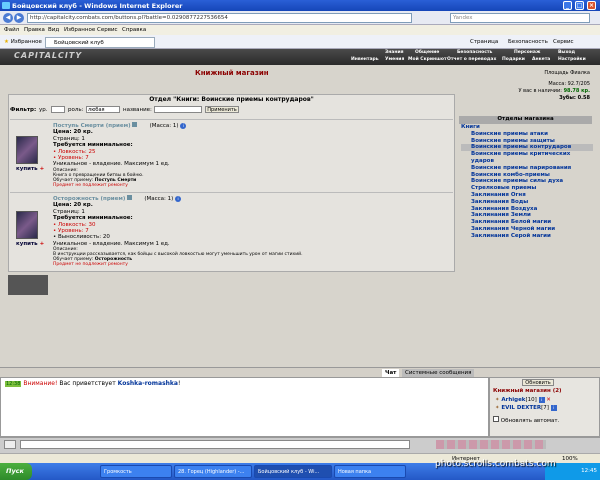 Image resolution: width=600 pixels, height=480 pixels. I want to click on dept-item: Заклинания Воды, so click(527, 202).